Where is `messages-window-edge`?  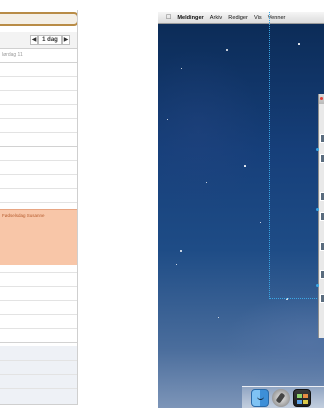
messages-window-edge is located at coordinates (321, 216).